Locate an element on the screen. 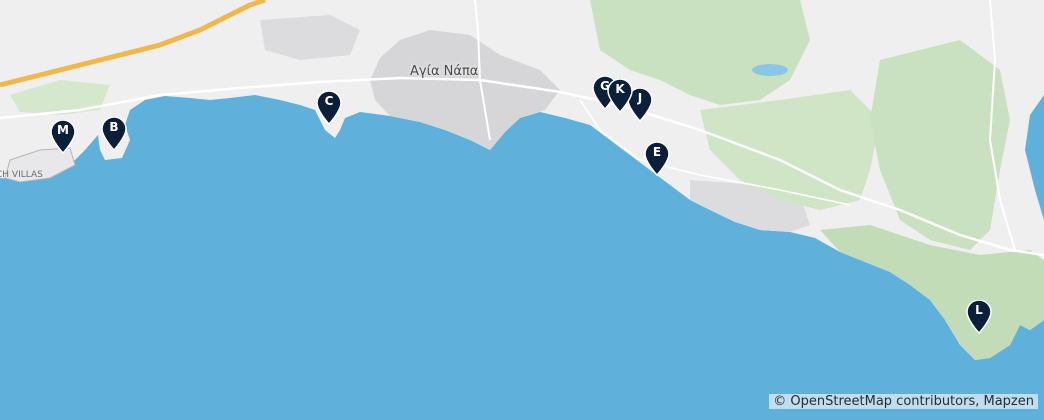 Image resolution: width=1044 pixels, height=420 pixels. map-marker-c: C is located at coordinates (329, 108).